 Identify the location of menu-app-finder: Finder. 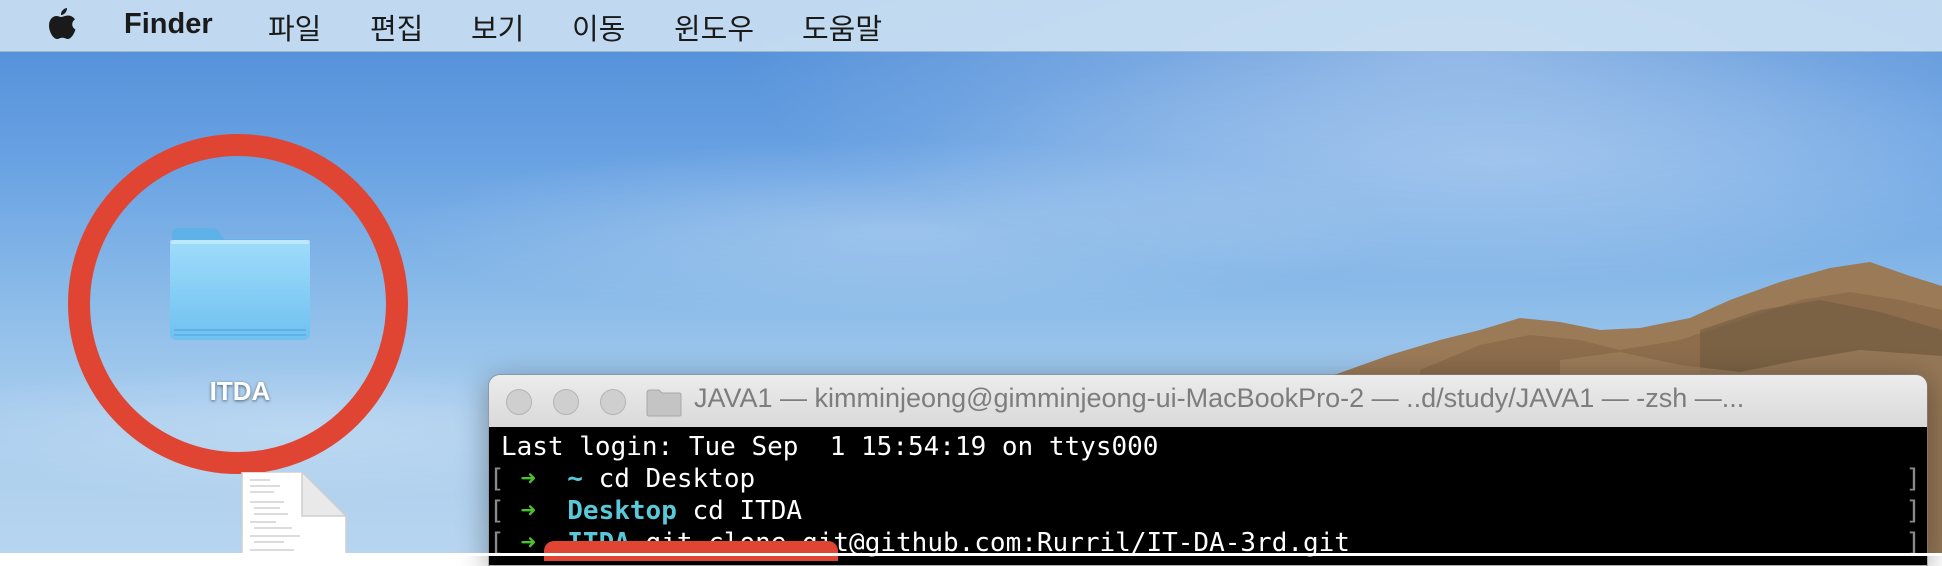
(168, 24).